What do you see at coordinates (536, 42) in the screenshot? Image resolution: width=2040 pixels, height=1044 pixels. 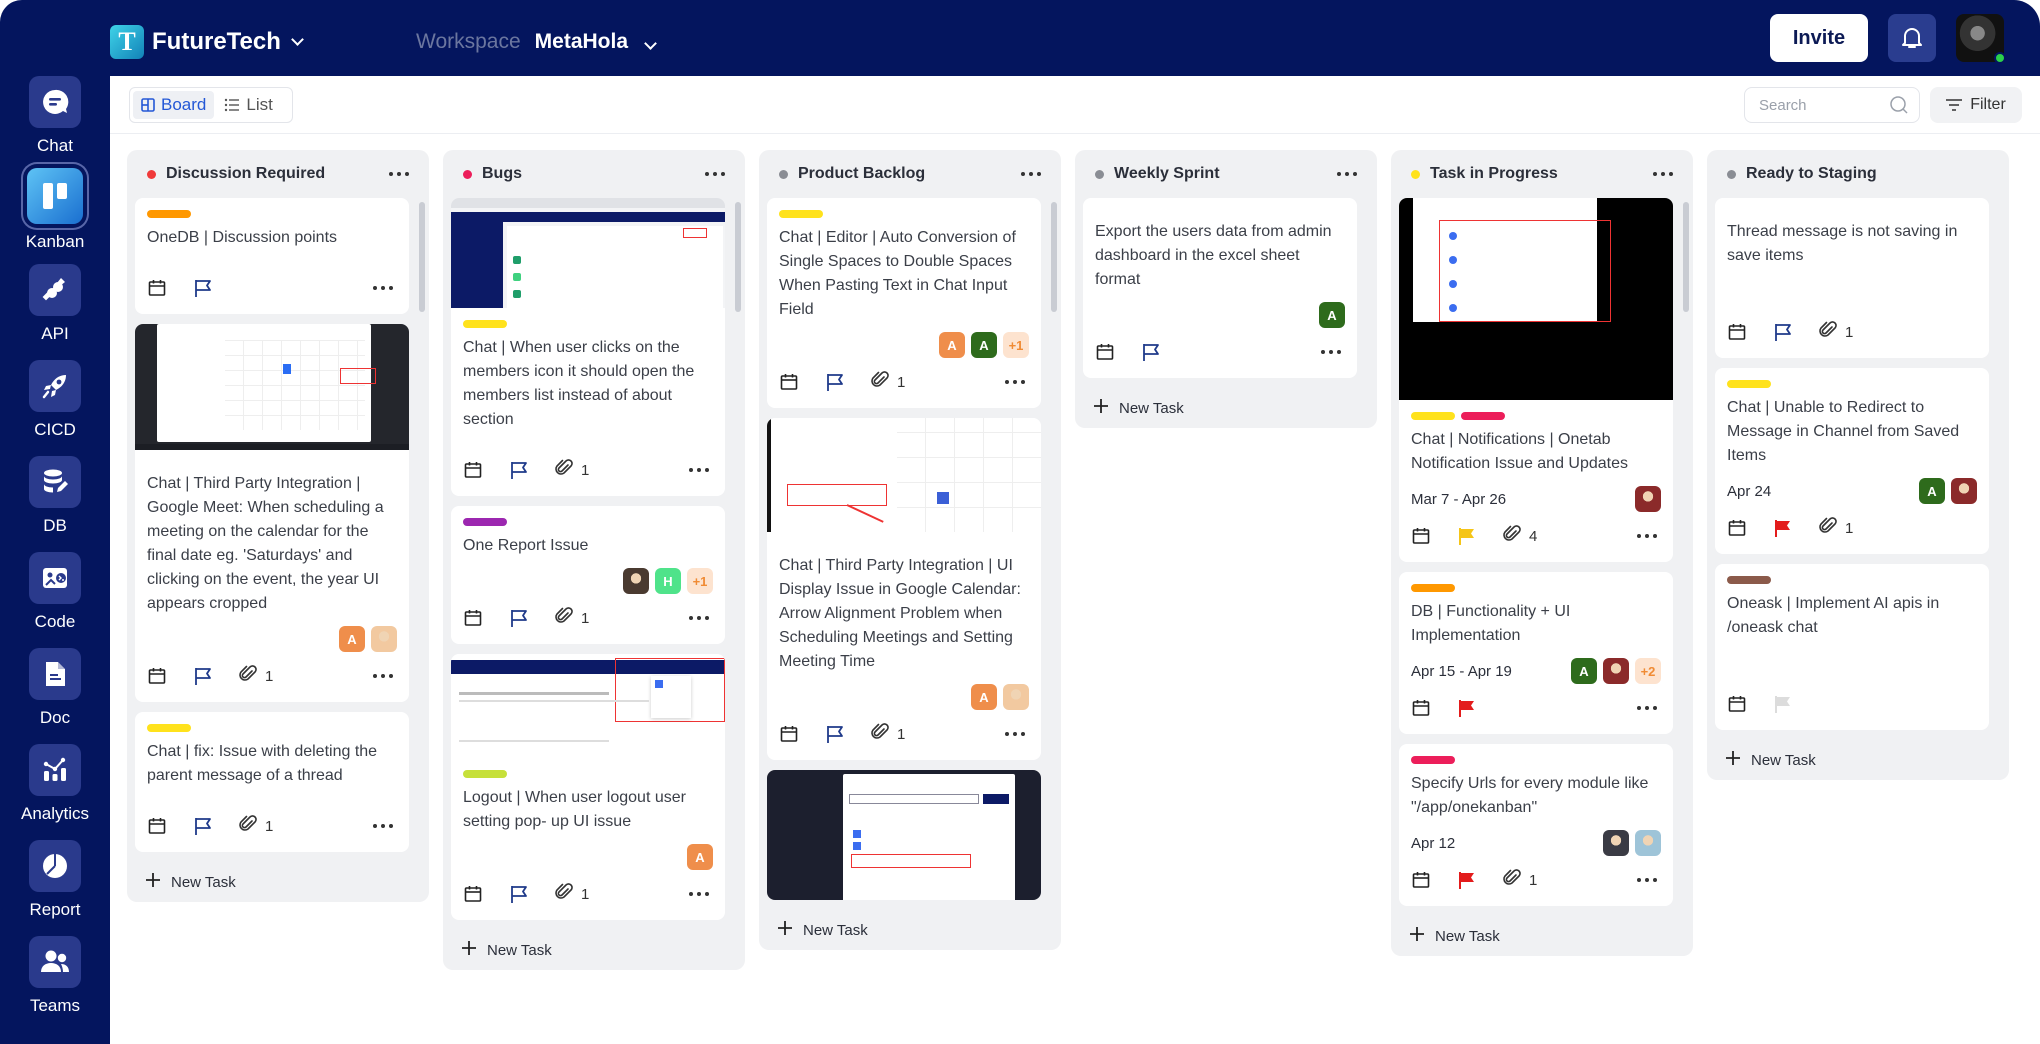 I see `workspace-switcher: Workspace MetaHola` at bounding box center [536, 42].